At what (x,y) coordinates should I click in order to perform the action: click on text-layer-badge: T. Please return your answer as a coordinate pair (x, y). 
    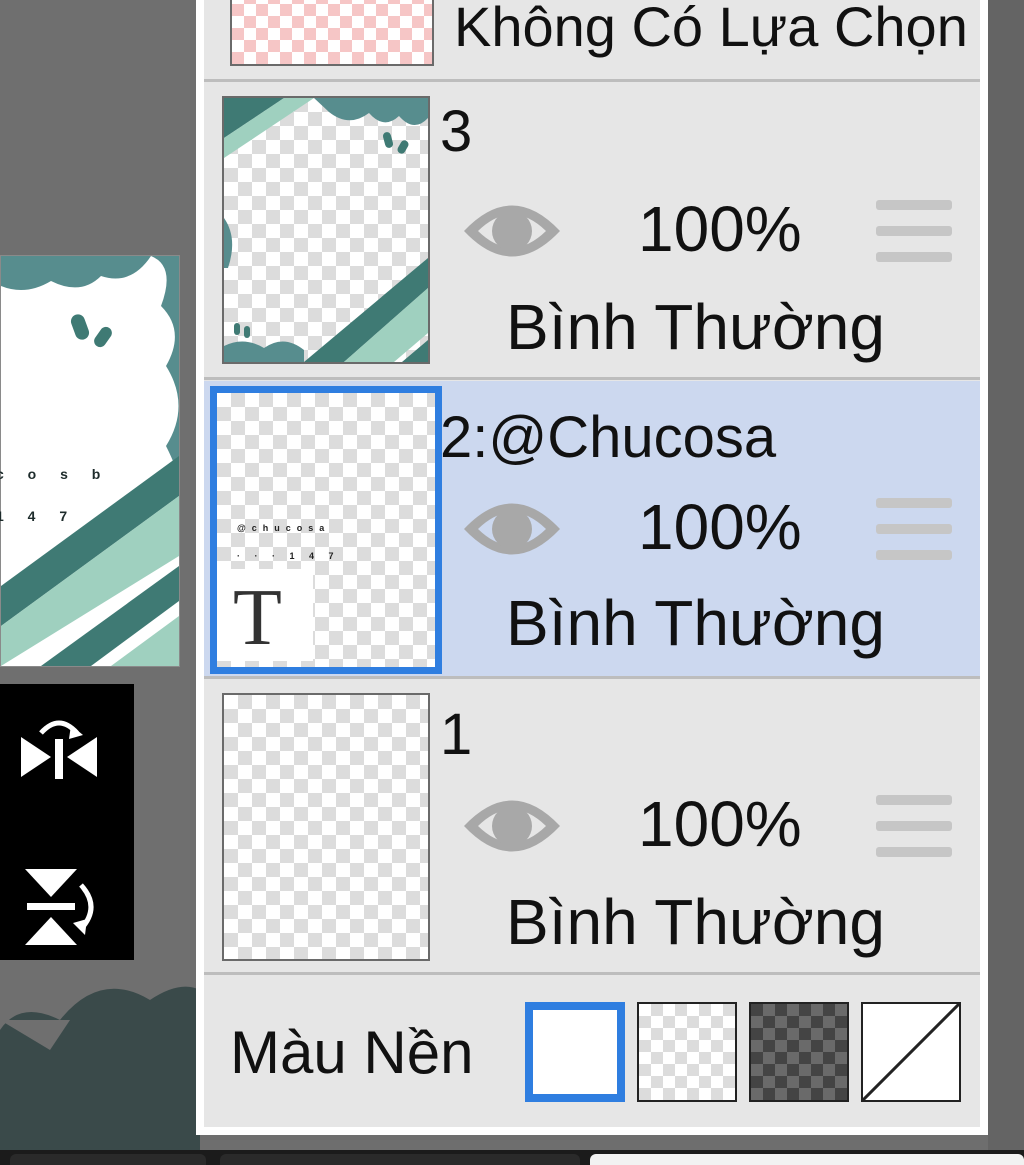
    Looking at the image, I should click on (265, 615).